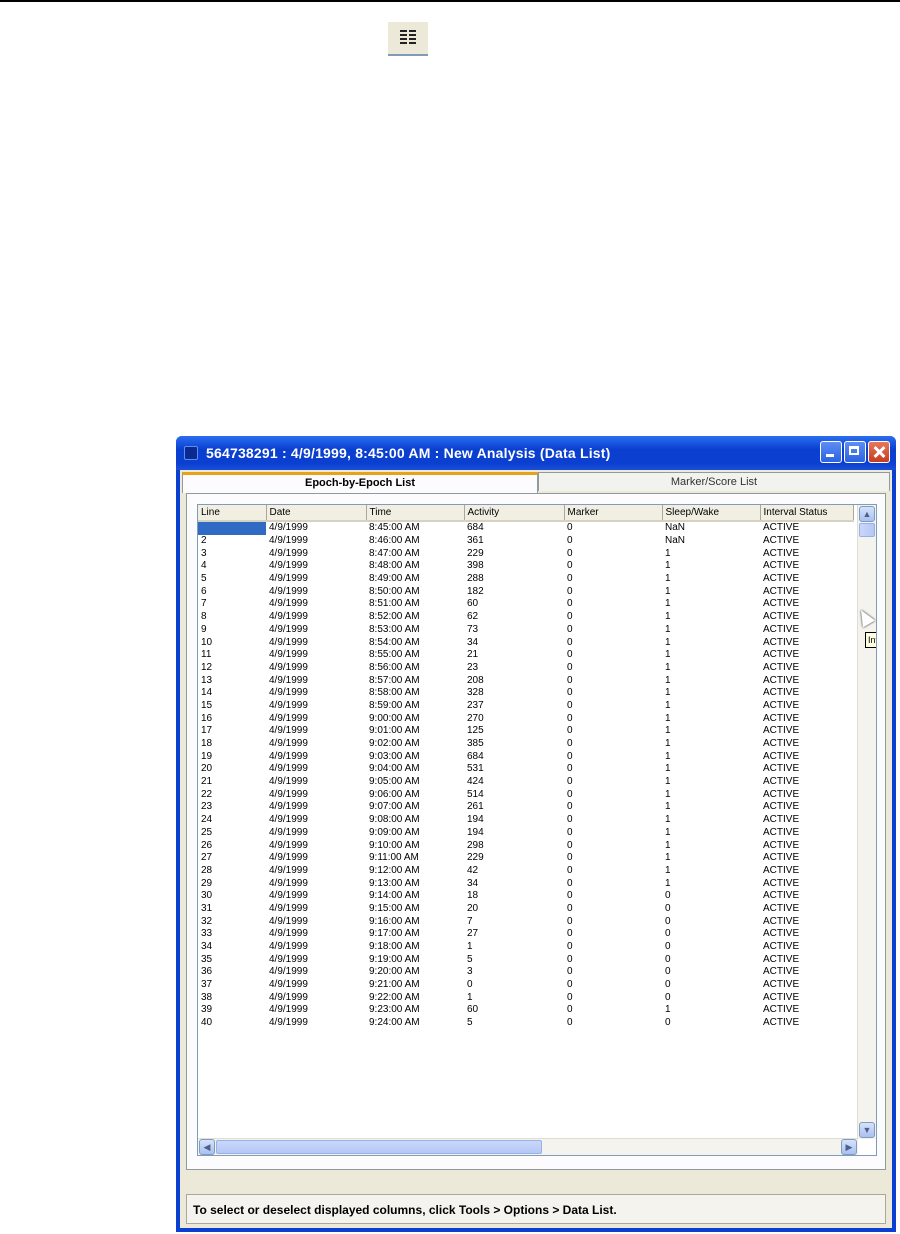 The width and height of the screenshot is (900, 1234). What do you see at coordinates (525, 642) in the screenshot?
I see `table-row: 10 4/9/1999 8:54:00 AM 34 0 1 ACTIVE` at bounding box center [525, 642].